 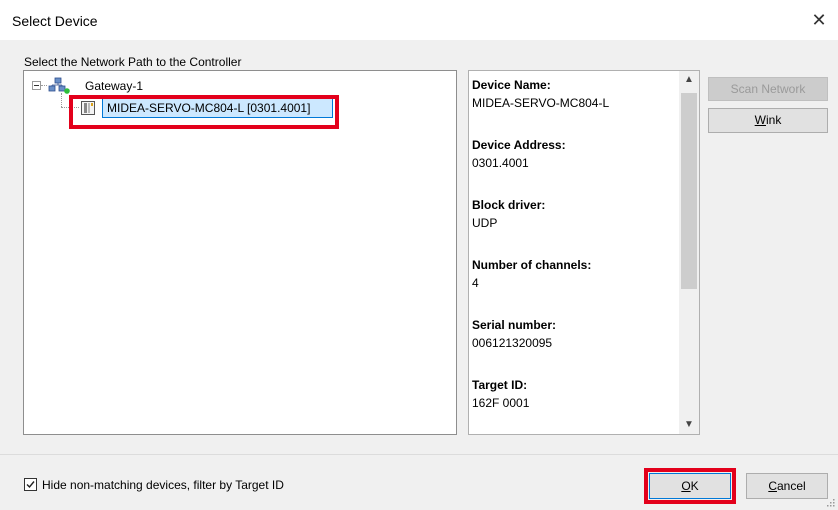 I want to click on ok-mnemonic: O, so click(x=686, y=486).